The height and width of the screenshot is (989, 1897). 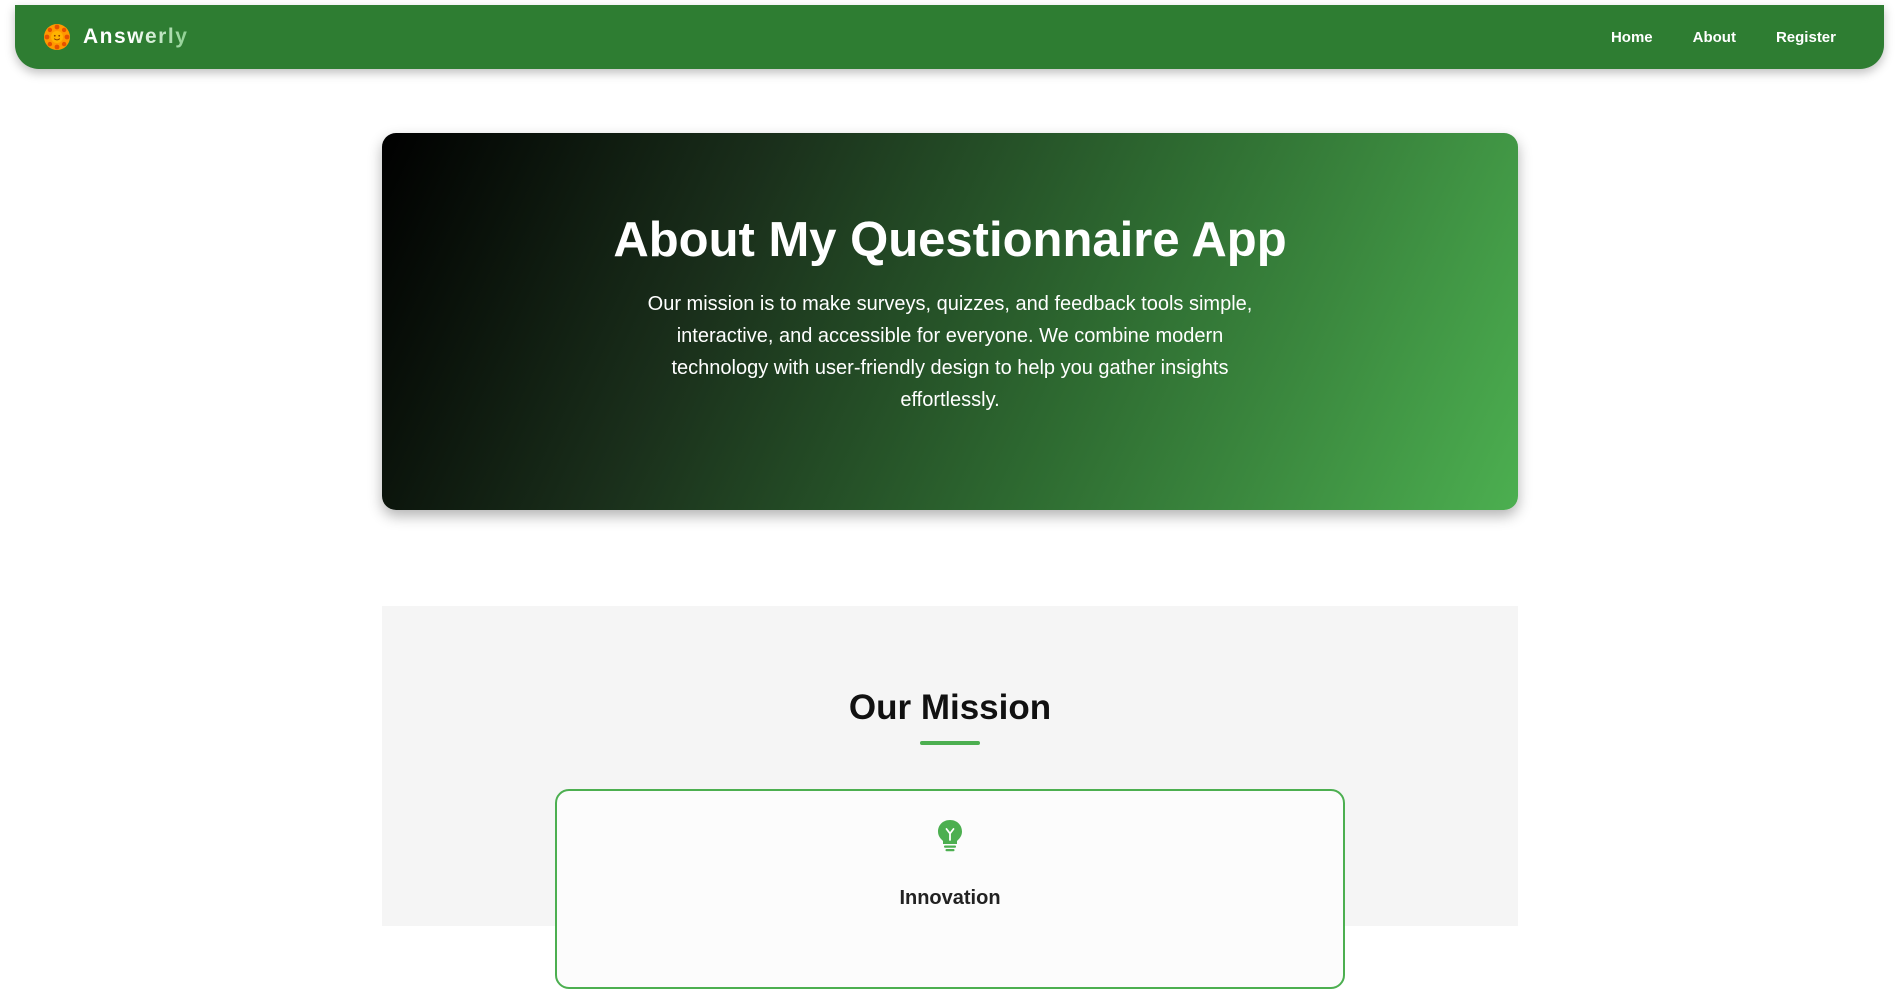 What do you see at coordinates (57, 37) in the screenshot?
I see `sun-logo-icon` at bounding box center [57, 37].